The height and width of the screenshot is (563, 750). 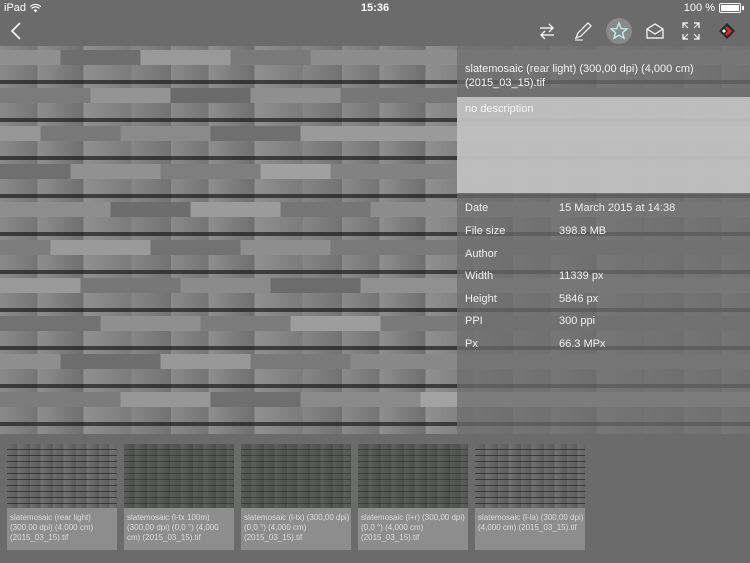 I want to click on meta-label: File size, so click(x=485, y=231).